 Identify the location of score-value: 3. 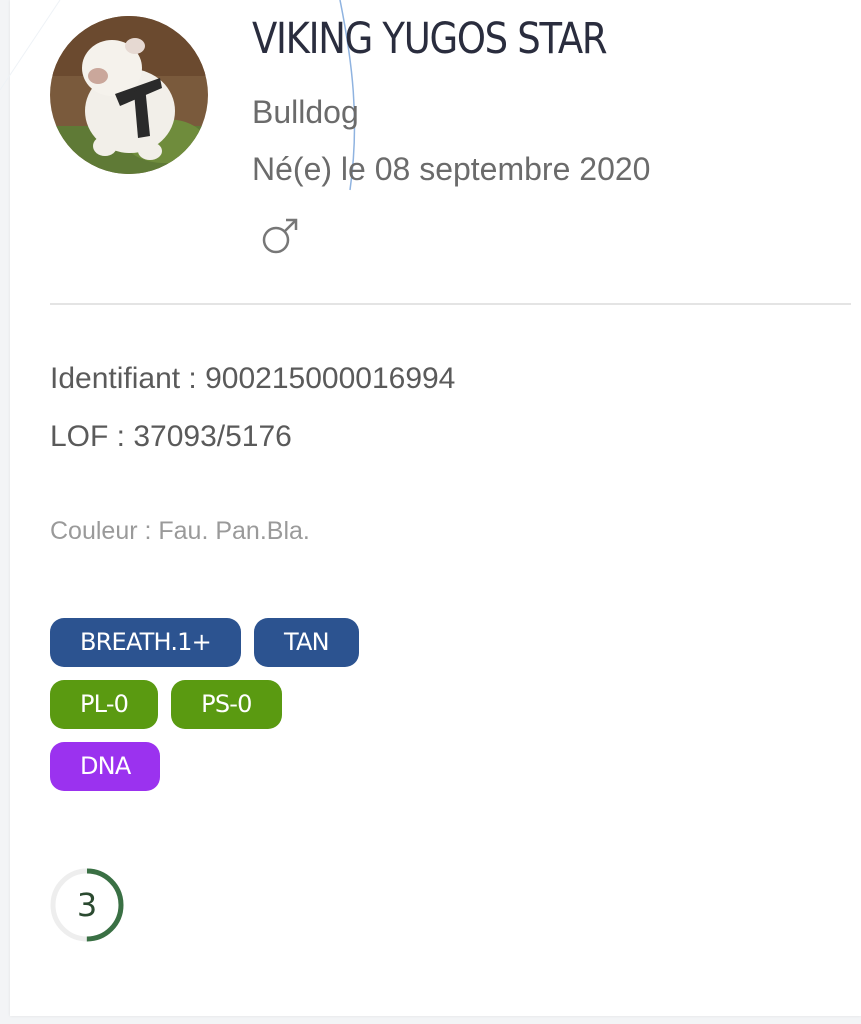
(87, 905).